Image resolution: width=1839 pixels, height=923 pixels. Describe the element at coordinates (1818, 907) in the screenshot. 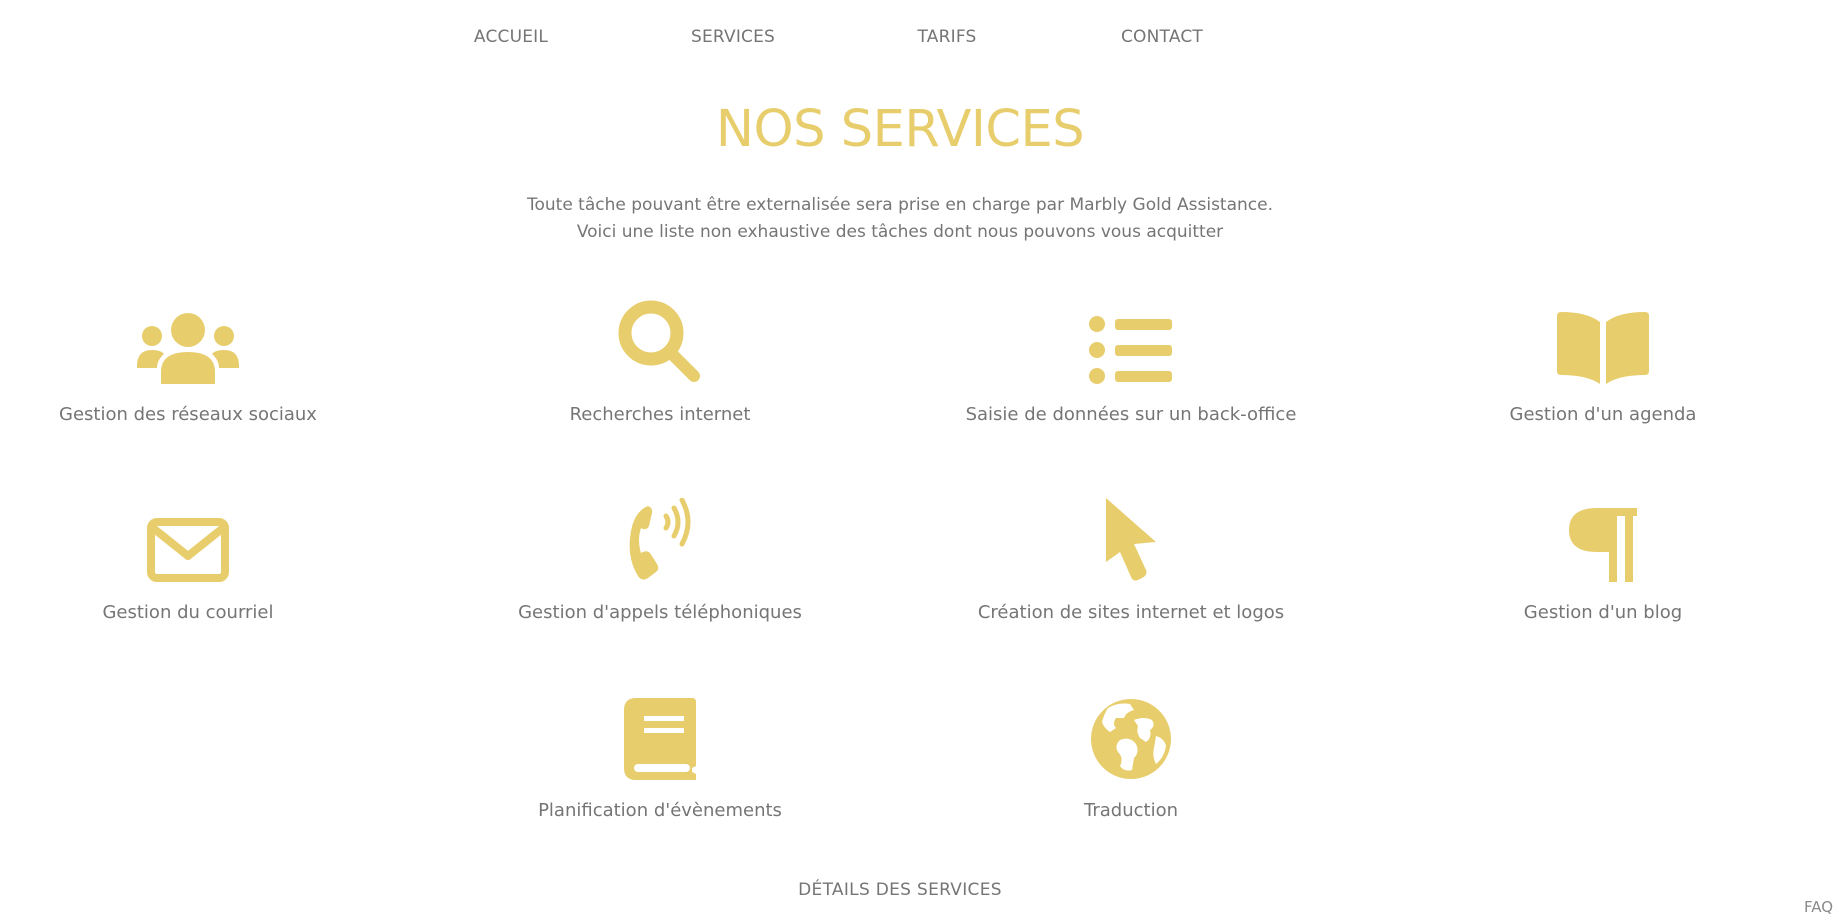

I see `faq-link: FAQ` at that location.